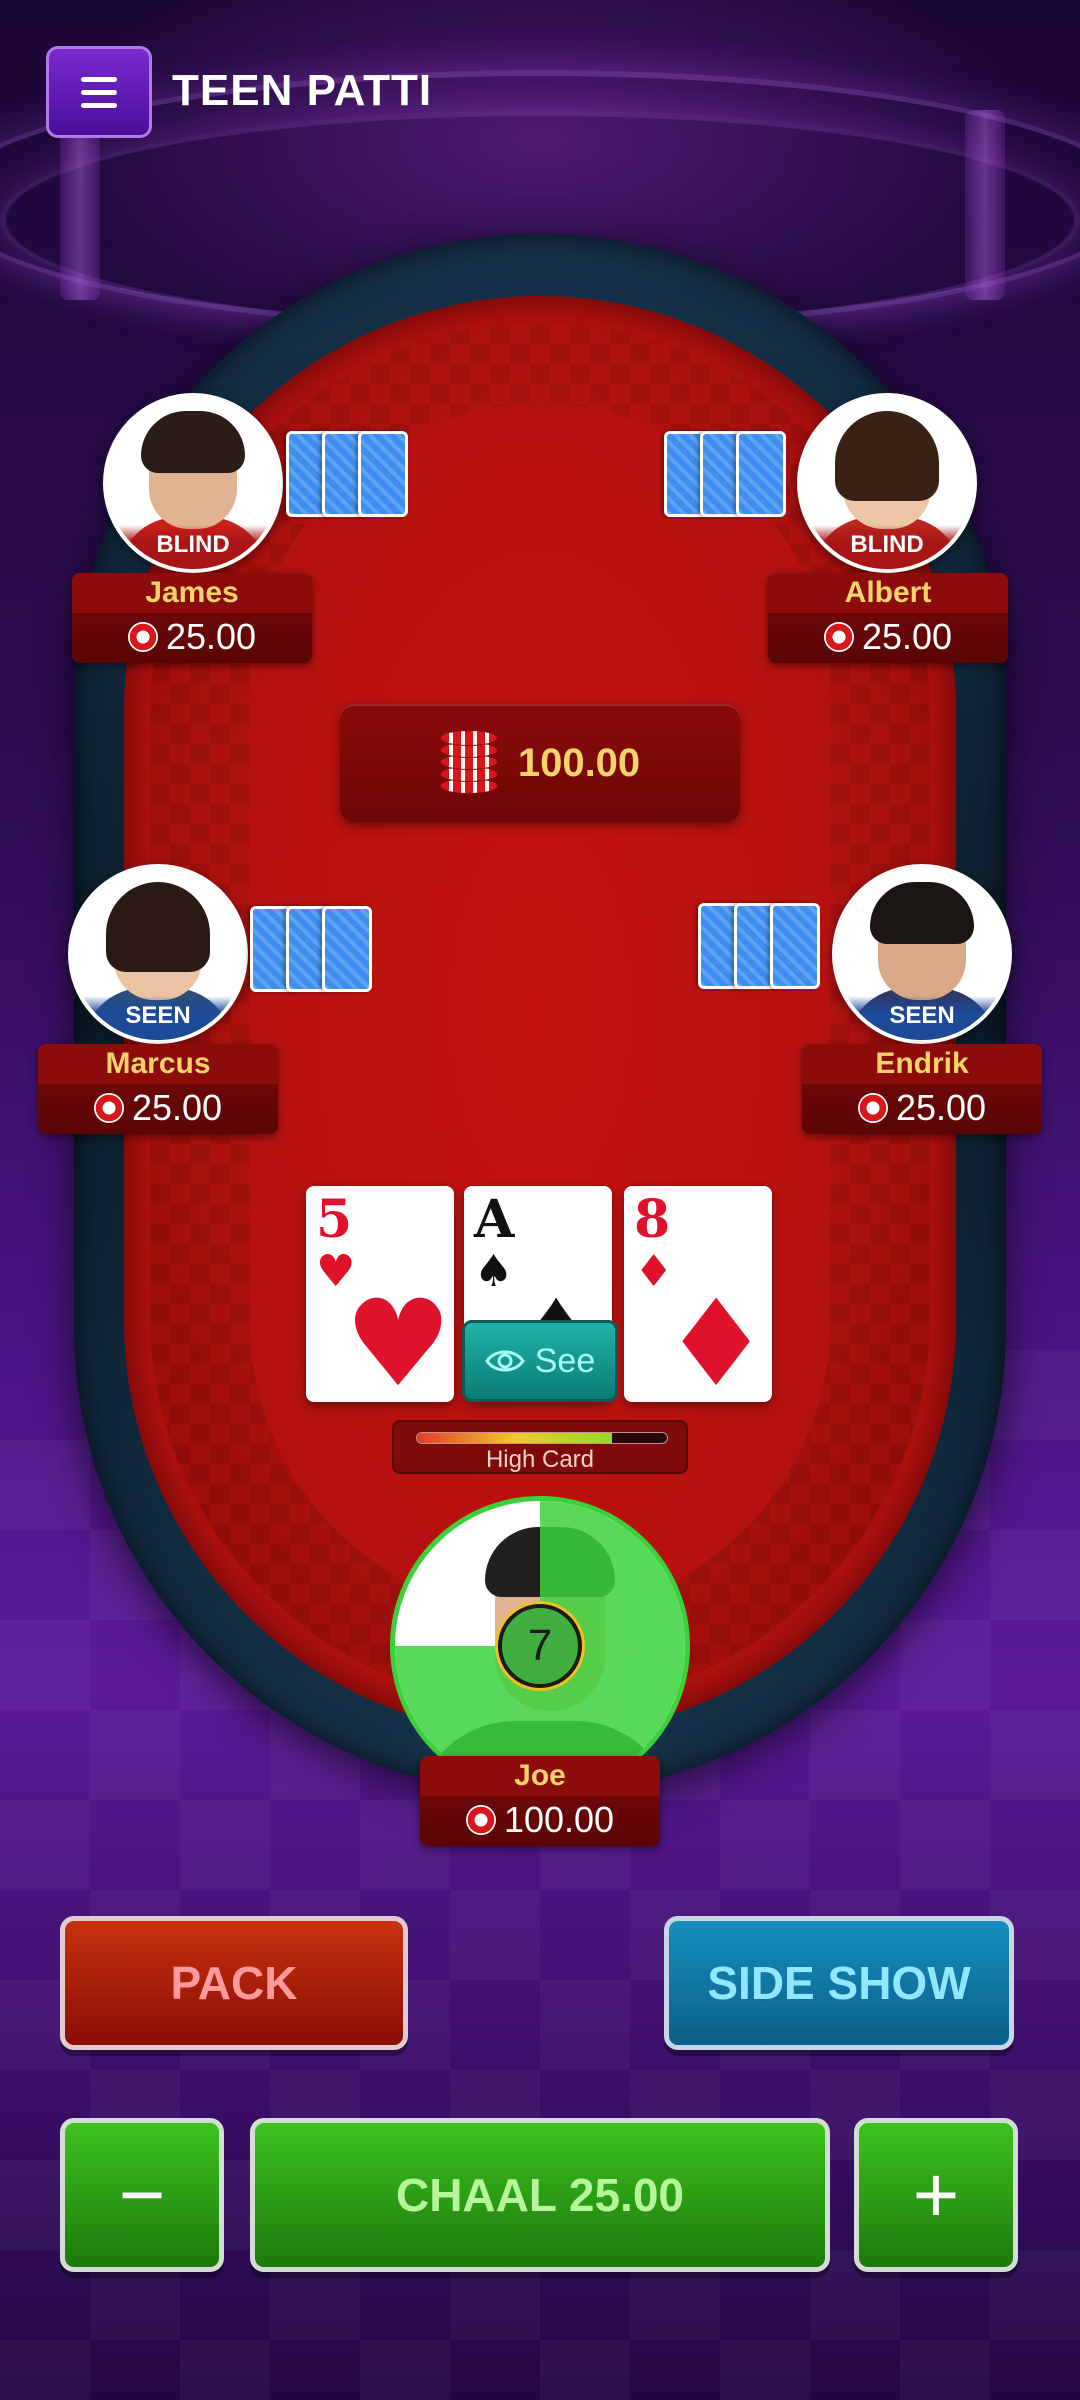 The height and width of the screenshot is (2400, 1080). Describe the element at coordinates (99, 79) in the screenshot. I see `hamburger-menu-icon` at that location.